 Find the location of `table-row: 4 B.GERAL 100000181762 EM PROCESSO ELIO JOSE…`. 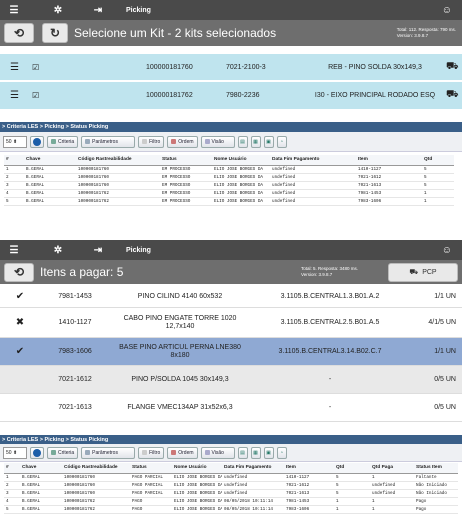

table-row: 4 B.GERAL 100000181762 EM PROCESSO ELIO JOSE… is located at coordinates (229, 193).